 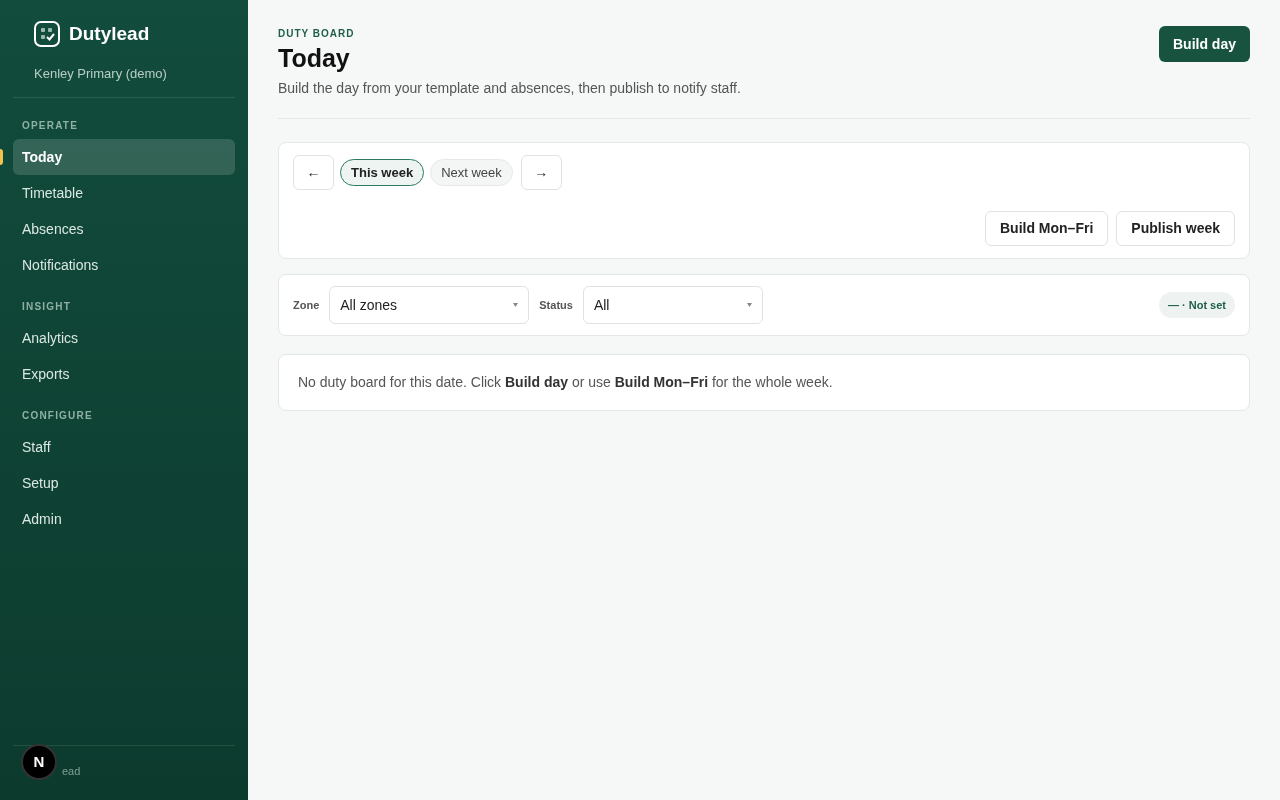 I want to click on filter-label: Status, so click(x=556, y=305).